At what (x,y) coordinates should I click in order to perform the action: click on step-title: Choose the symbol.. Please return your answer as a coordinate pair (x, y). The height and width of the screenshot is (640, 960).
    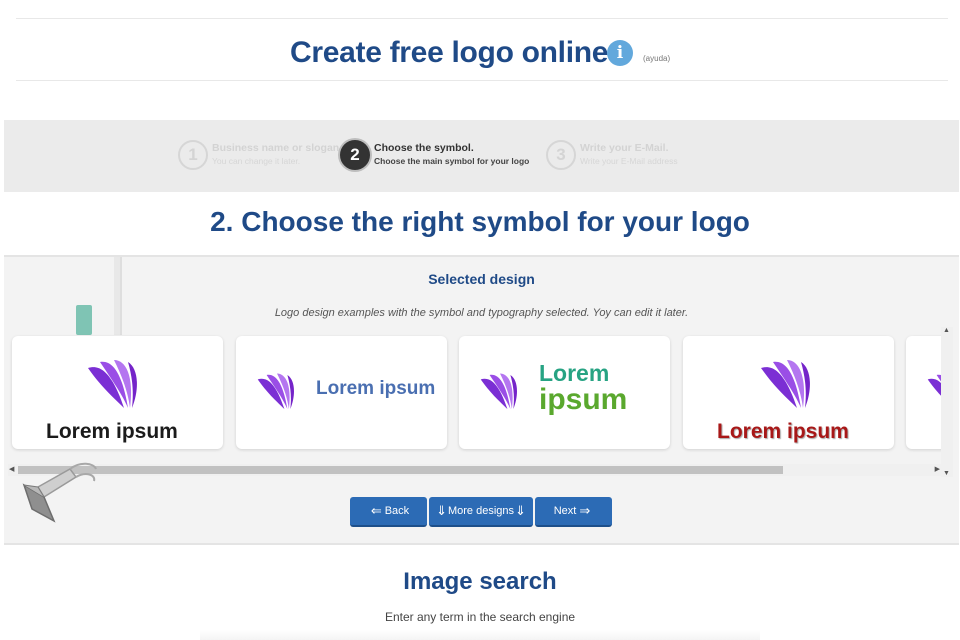
    Looking at the image, I should click on (424, 148).